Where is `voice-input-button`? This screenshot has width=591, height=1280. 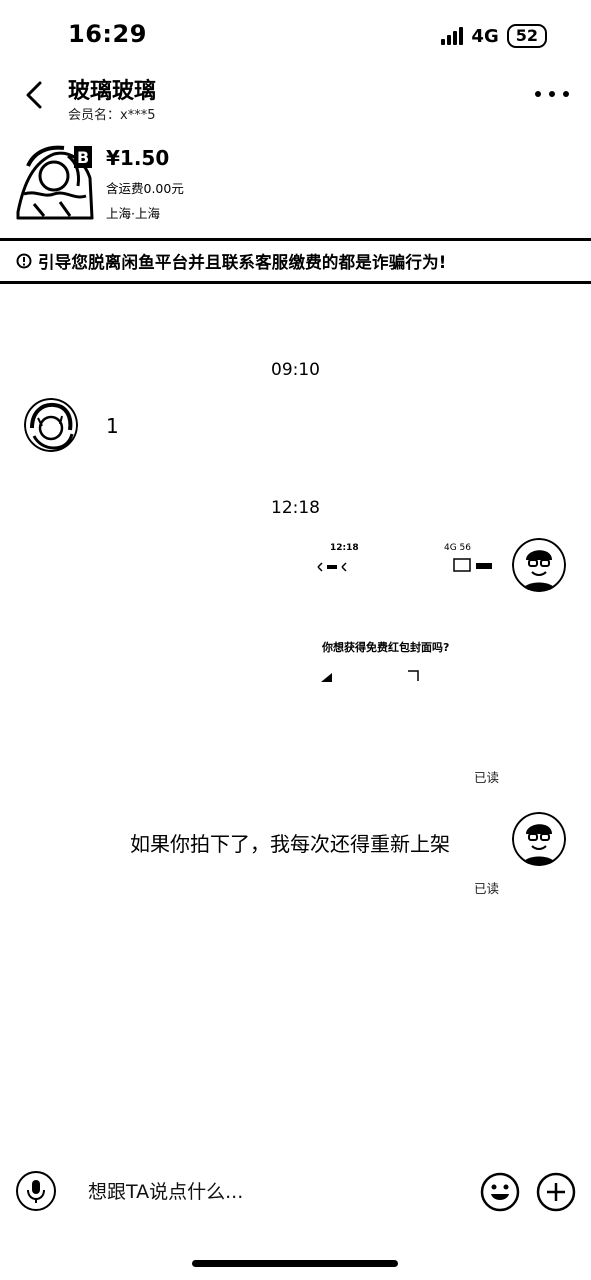 voice-input-button is located at coordinates (36, 1191).